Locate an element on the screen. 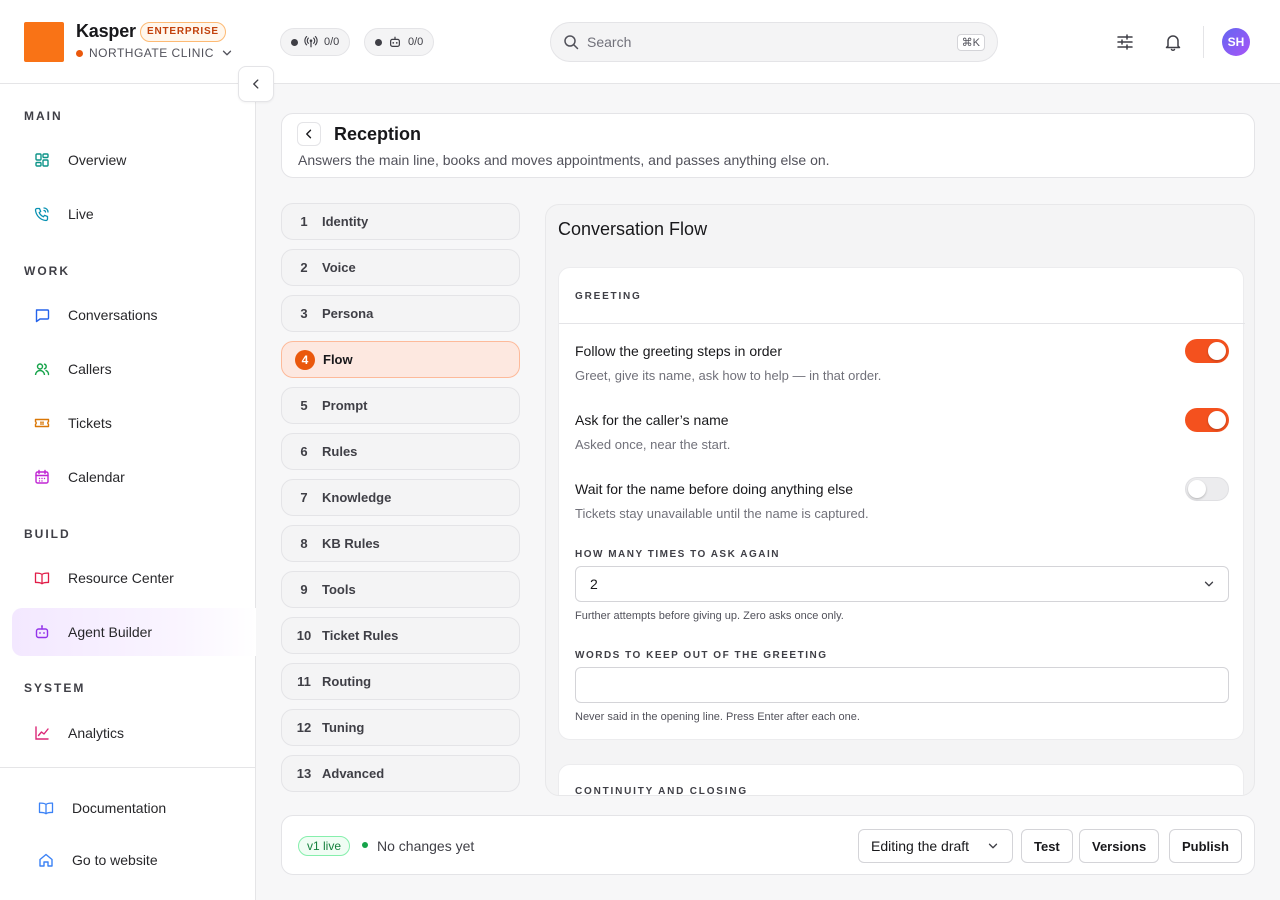  sliders-icon is located at coordinates (1125, 42).